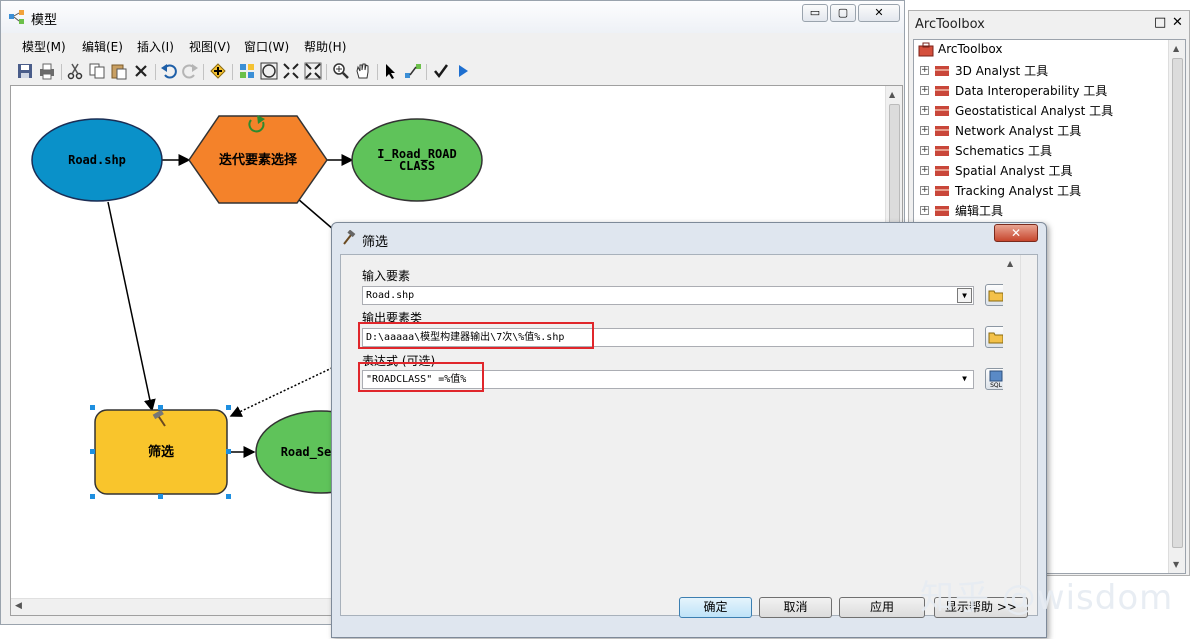  I want to click on tree-item-label: Geostatistical Analyst 工具, so click(1034, 111).